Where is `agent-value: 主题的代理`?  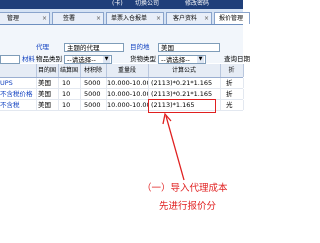 agent-value: 主题的代理 is located at coordinates (83, 48).